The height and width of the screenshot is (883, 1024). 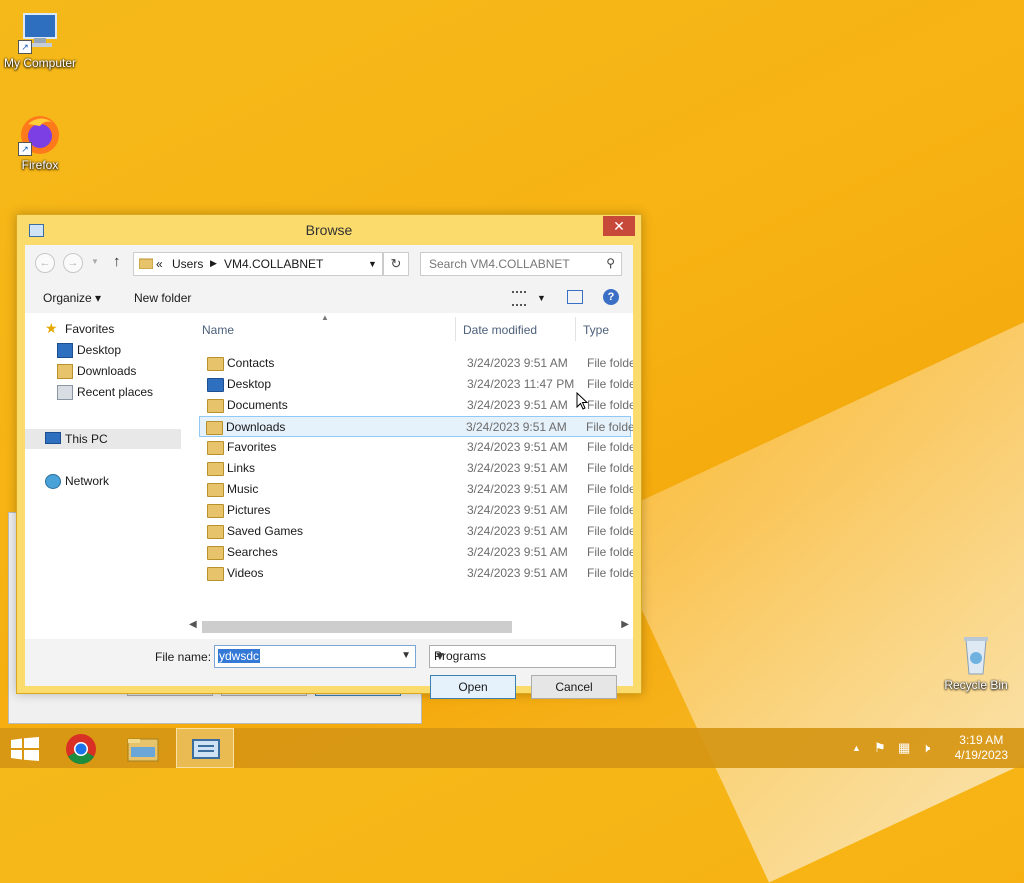 What do you see at coordinates (417, 573) in the screenshot?
I see `list-item: Videos3/24/2023 9:51 AMFile folder` at bounding box center [417, 573].